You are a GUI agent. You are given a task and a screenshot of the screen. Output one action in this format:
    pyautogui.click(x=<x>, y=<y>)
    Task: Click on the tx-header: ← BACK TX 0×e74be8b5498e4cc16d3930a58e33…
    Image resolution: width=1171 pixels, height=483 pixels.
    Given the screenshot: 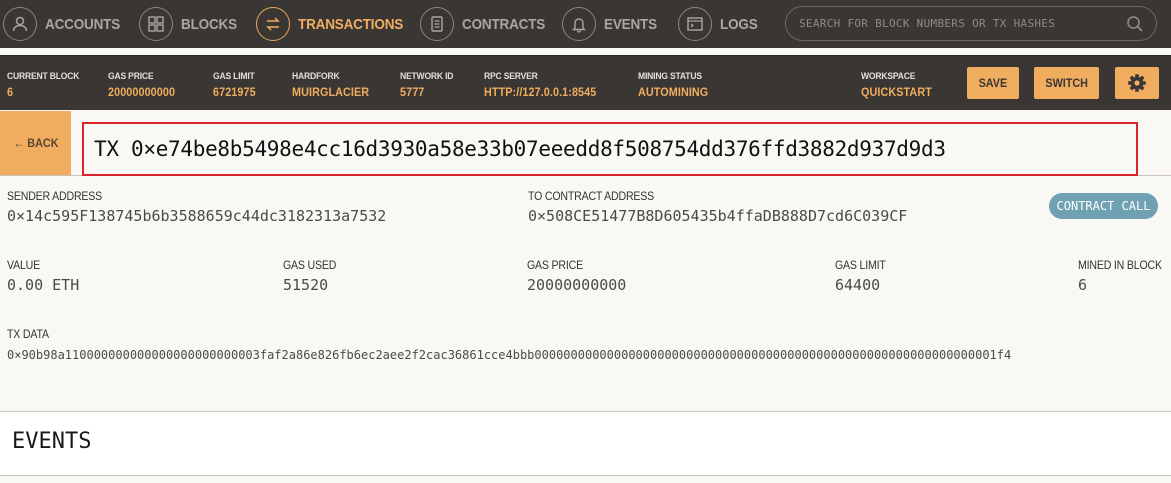 What is the action you would take?
    pyautogui.click(x=585, y=143)
    